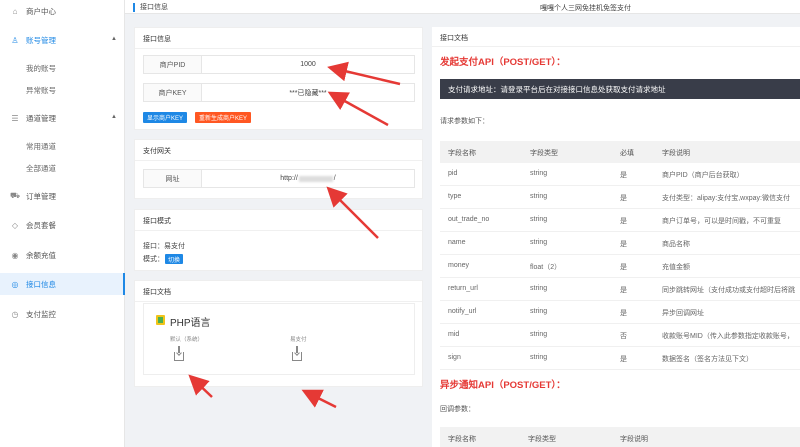  Describe the element at coordinates (62, 255) in the screenshot. I see `sidebar-item-balance-recharge: ◉ 余额充值` at that location.